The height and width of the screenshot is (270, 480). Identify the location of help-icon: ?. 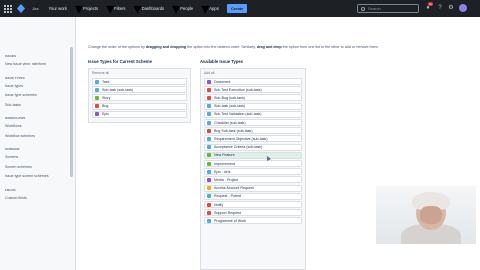
(440, 8).